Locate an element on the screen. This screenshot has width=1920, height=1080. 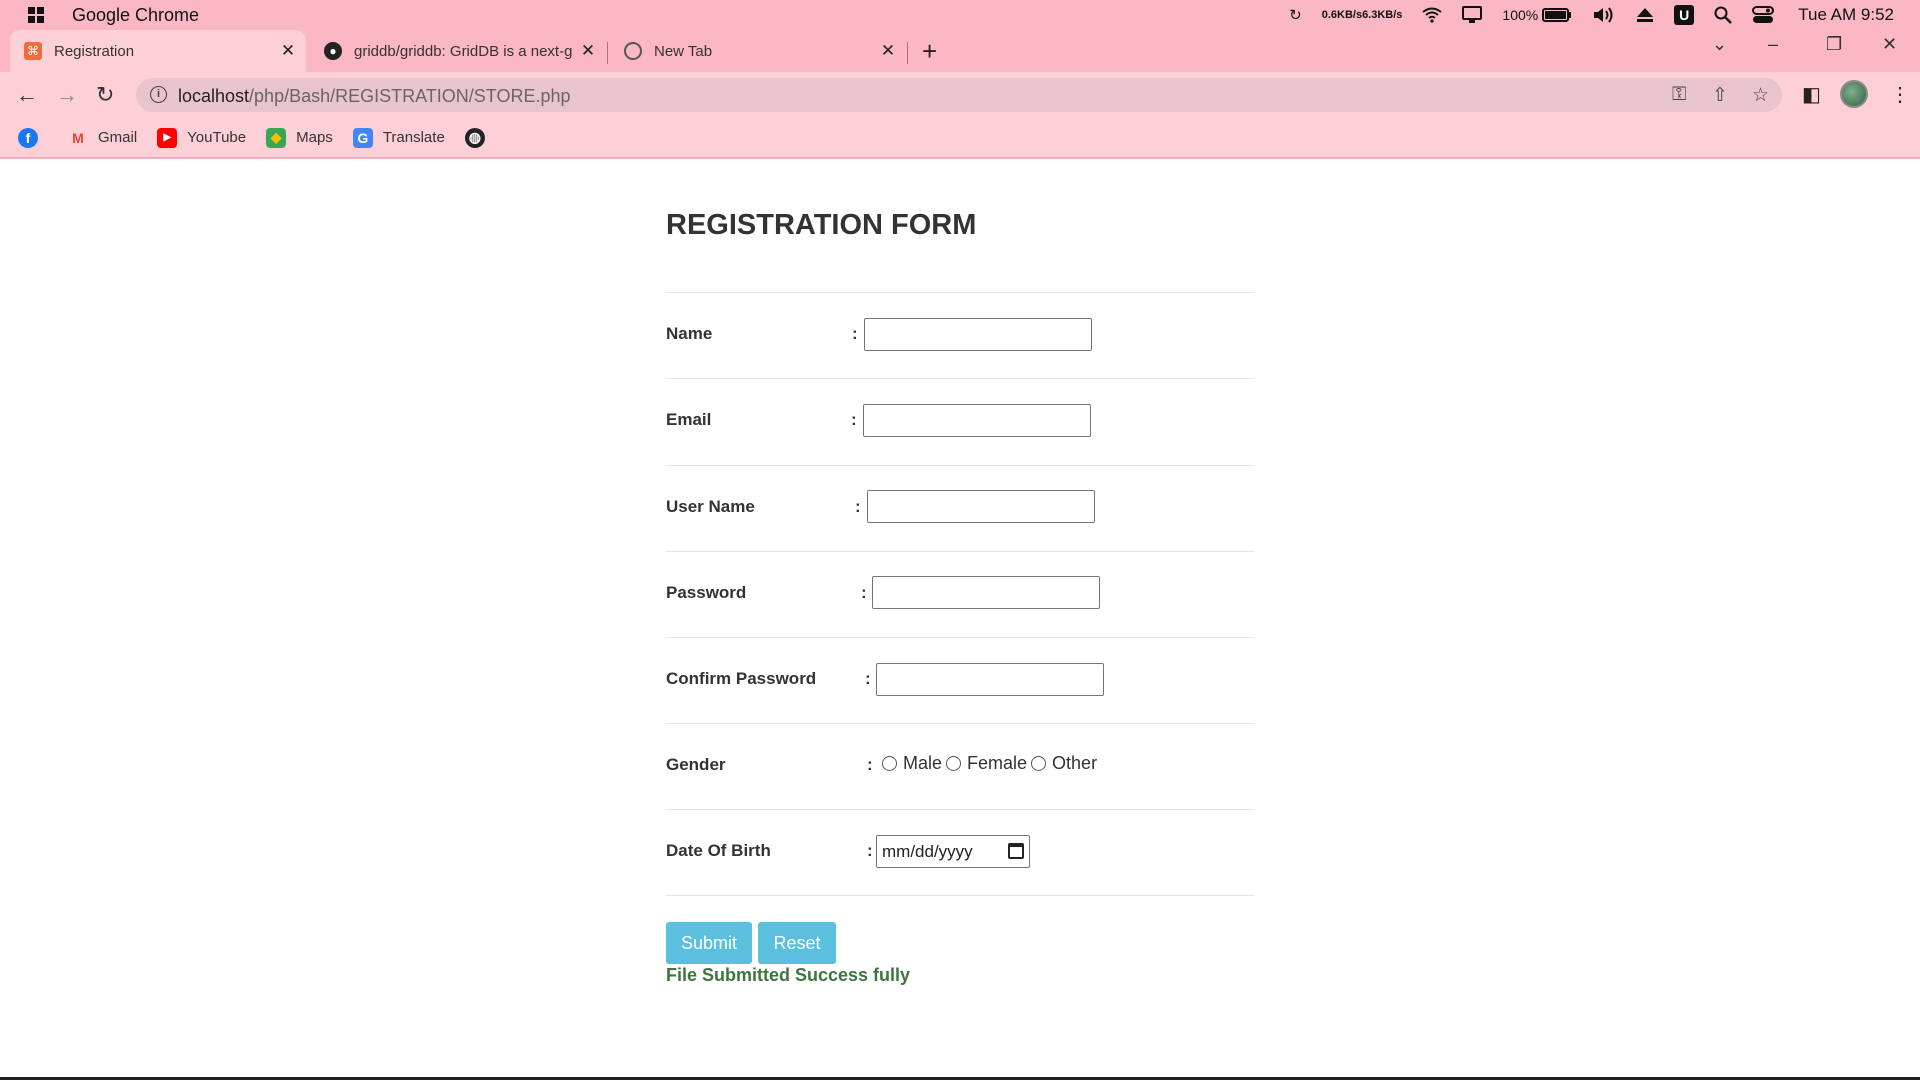
name-field is located at coordinates (978, 334).